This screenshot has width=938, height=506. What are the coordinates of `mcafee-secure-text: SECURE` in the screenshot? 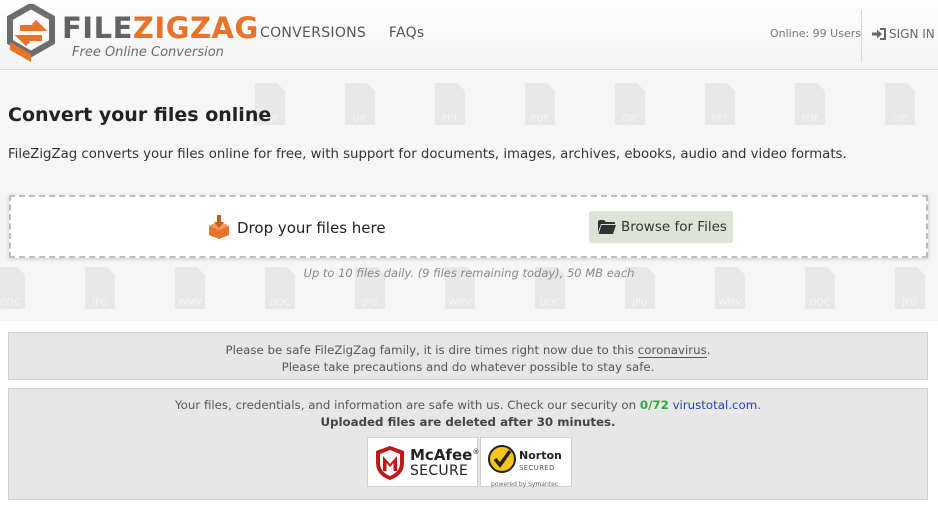 It's located at (439, 471).